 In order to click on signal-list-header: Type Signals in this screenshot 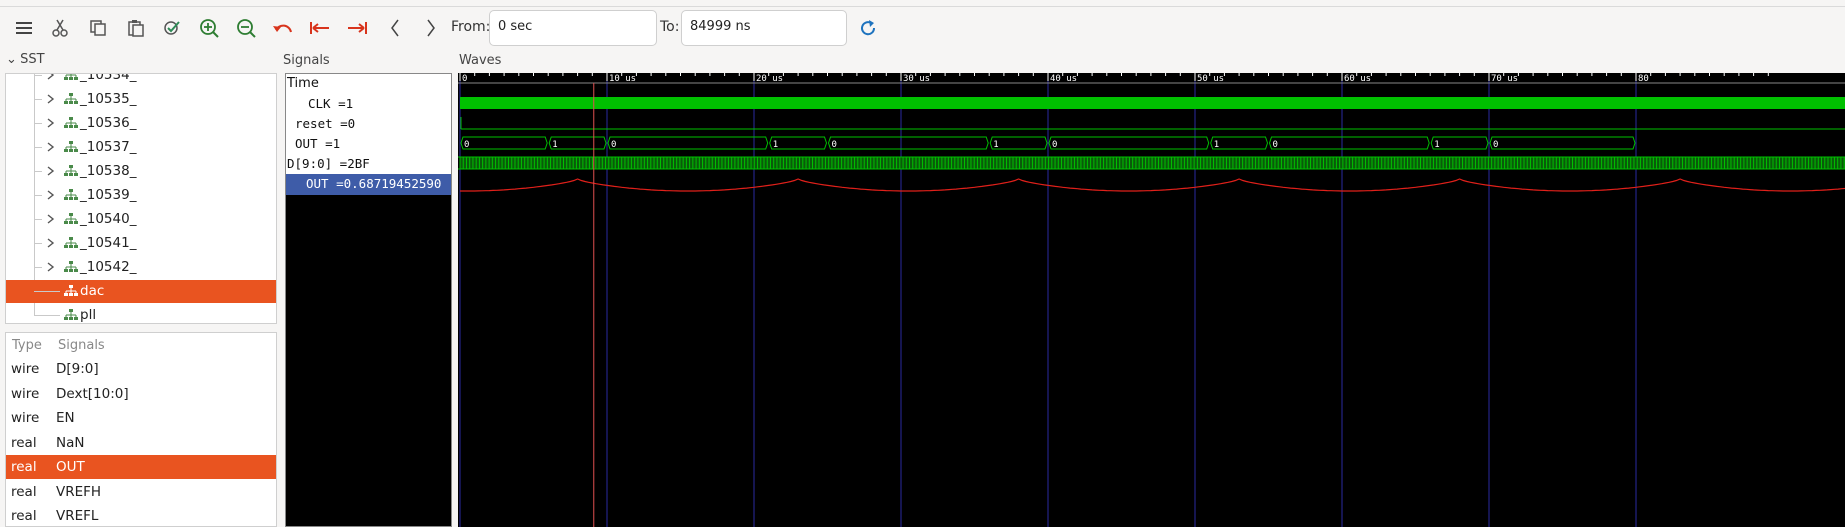, I will do `click(141, 345)`.